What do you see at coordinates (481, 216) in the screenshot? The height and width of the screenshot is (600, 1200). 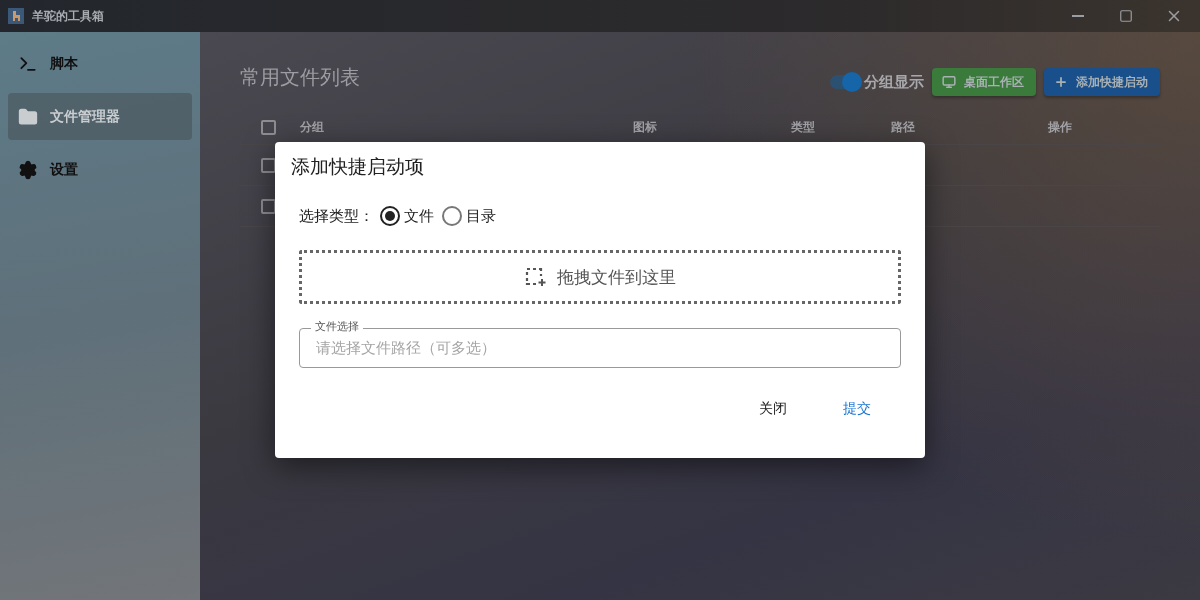 I see `radio-label: 目录` at bounding box center [481, 216].